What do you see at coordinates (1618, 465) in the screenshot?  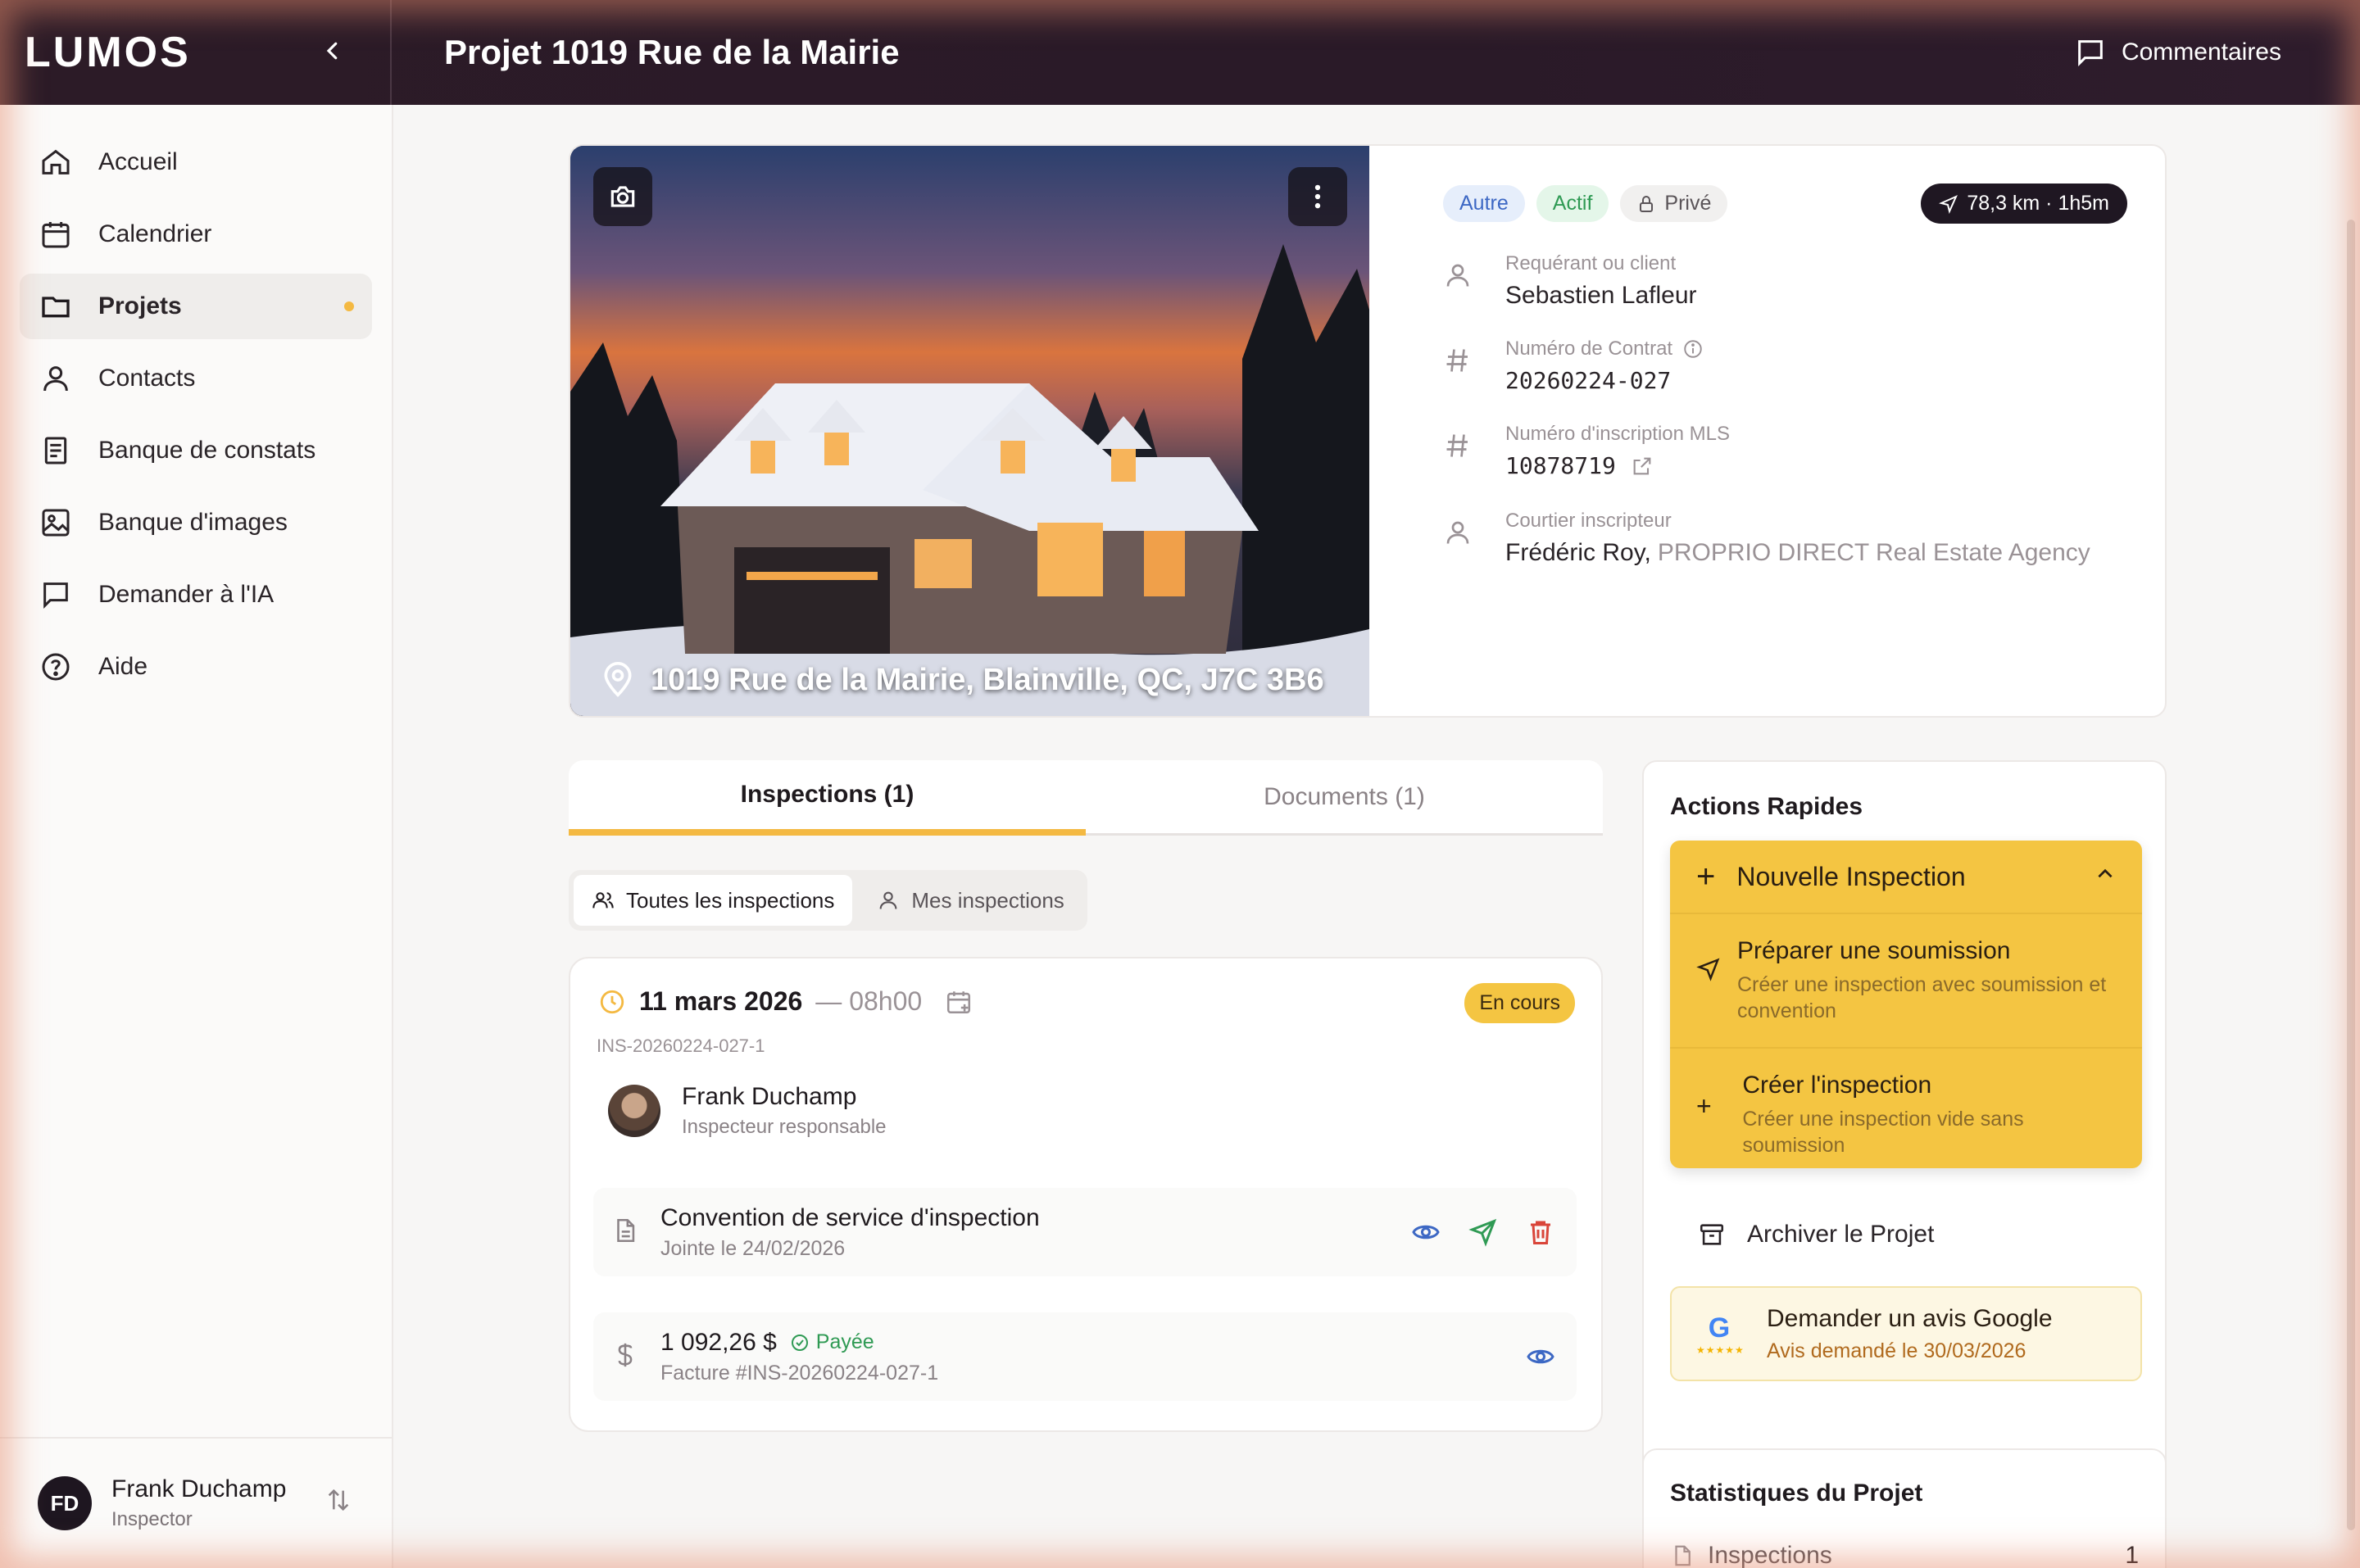 I see `mls-value: 10878719` at bounding box center [1618, 465].